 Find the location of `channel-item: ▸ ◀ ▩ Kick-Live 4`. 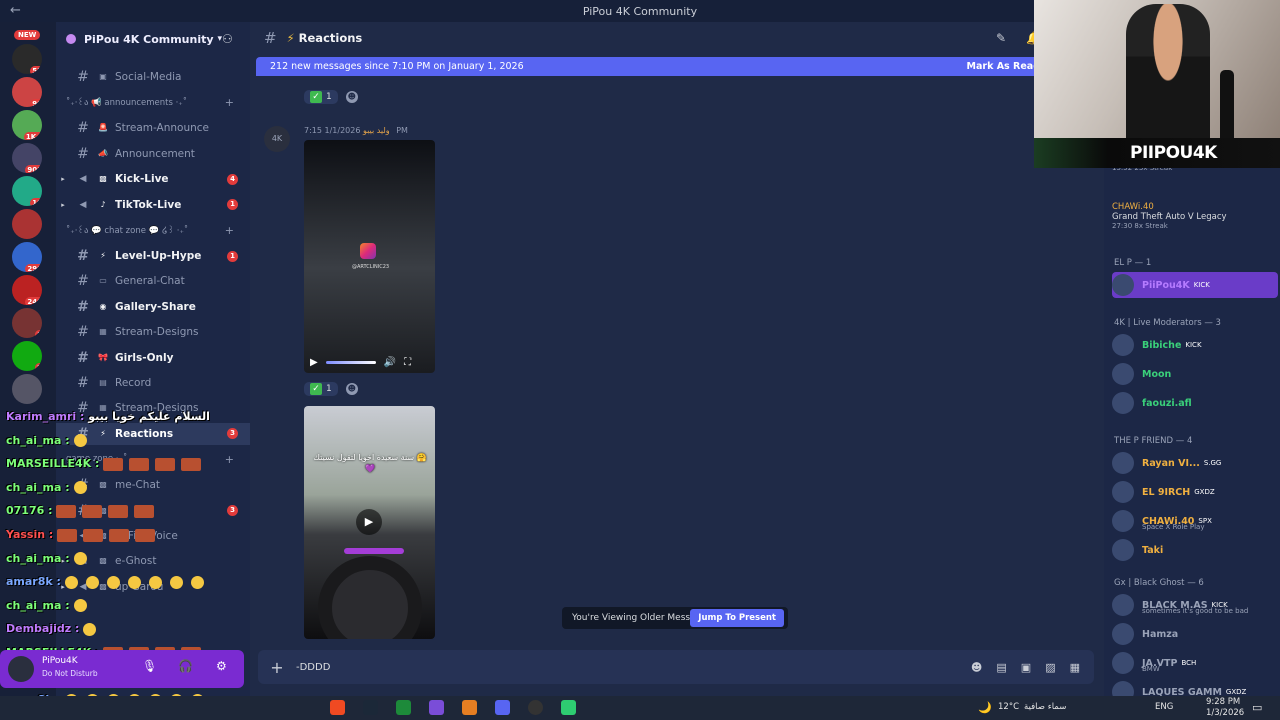

channel-item: ▸ ◀ ▩ Kick-Live 4 is located at coordinates (153, 179).